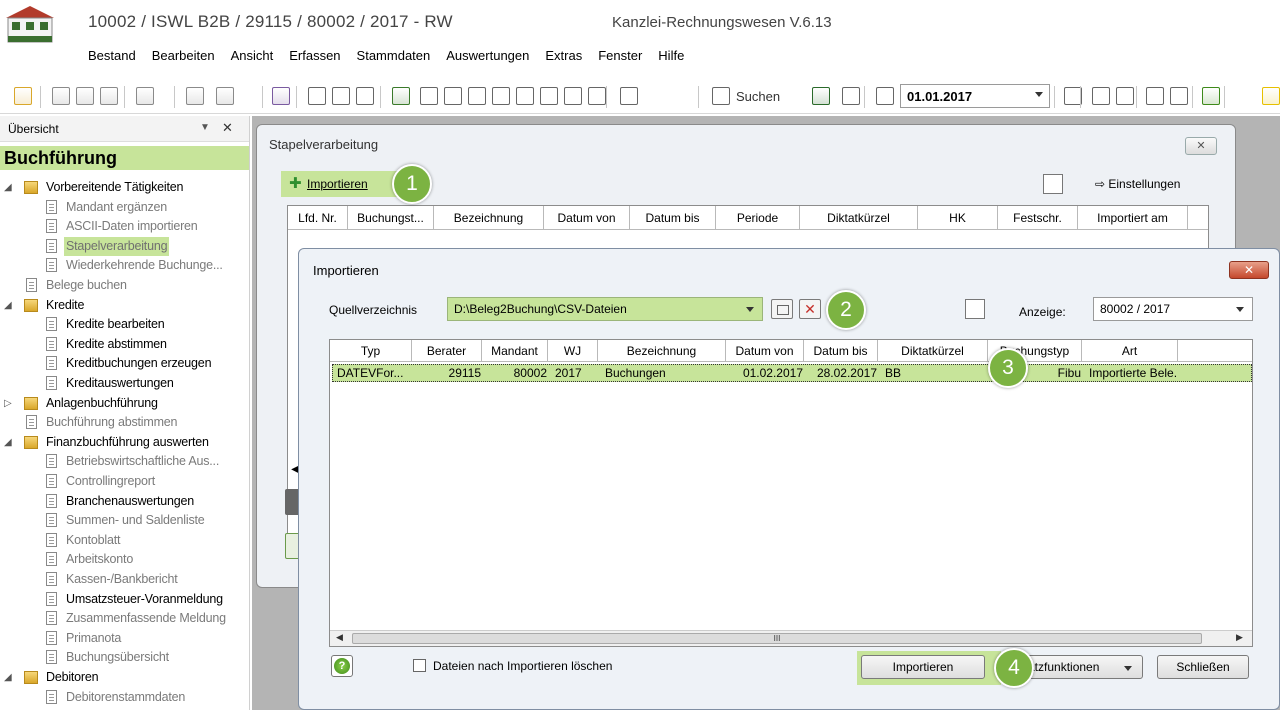 The width and height of the screenshot is (1280, 710). I want to click on document-icon, so click(501, 96).